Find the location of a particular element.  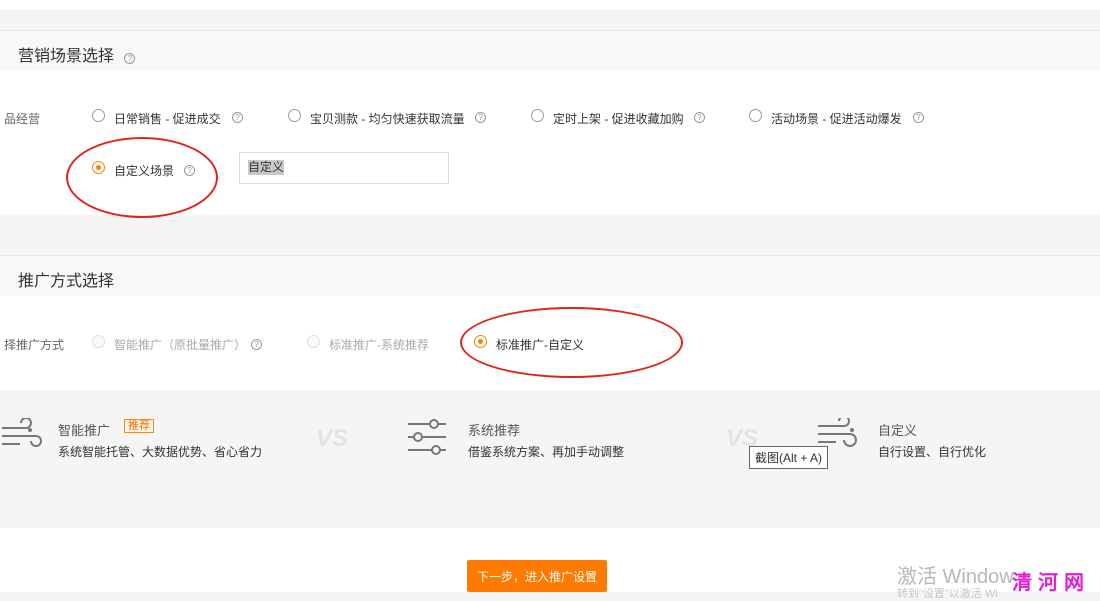

promo-section-header: 推广方式选择 is located at coordinates (550, 276).